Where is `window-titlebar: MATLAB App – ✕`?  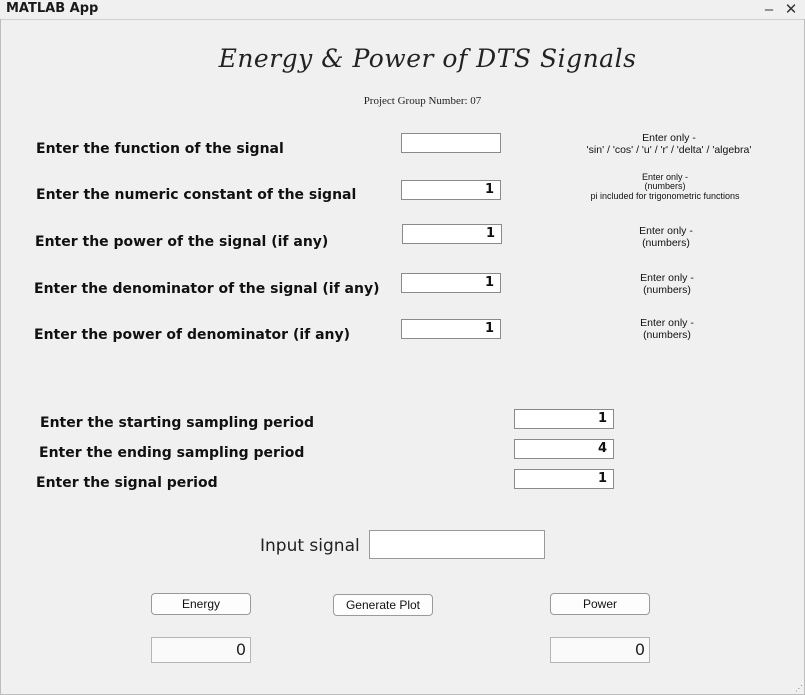
window-titlebar: MATLAB App – ✕ is located at coordinates (402, 10).